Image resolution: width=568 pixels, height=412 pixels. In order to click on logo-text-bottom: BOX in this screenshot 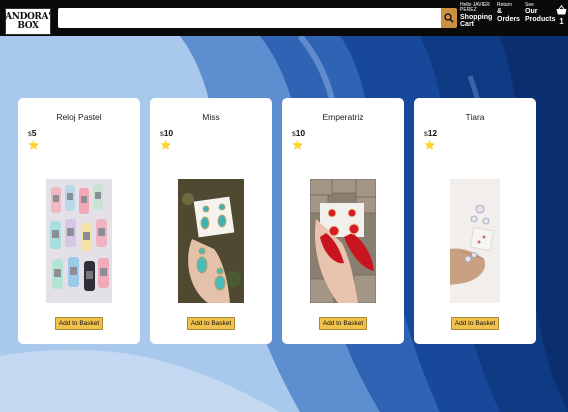, I will do `click(28, 25)`.